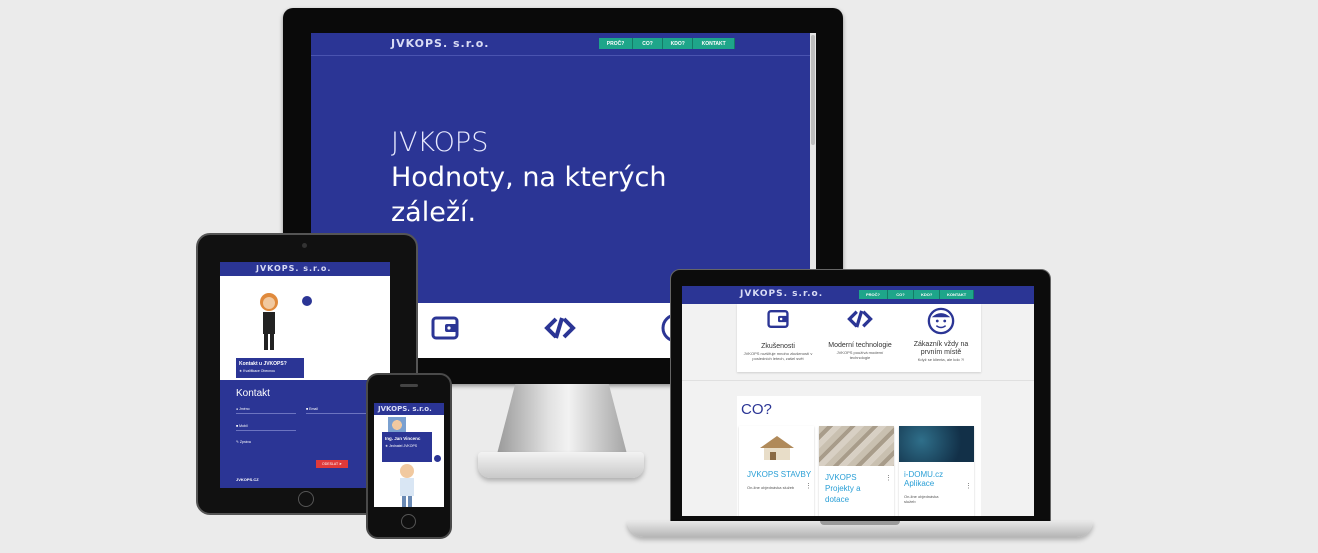  I want to click on hero-line-1: JVKOPS, so click(440, 142).